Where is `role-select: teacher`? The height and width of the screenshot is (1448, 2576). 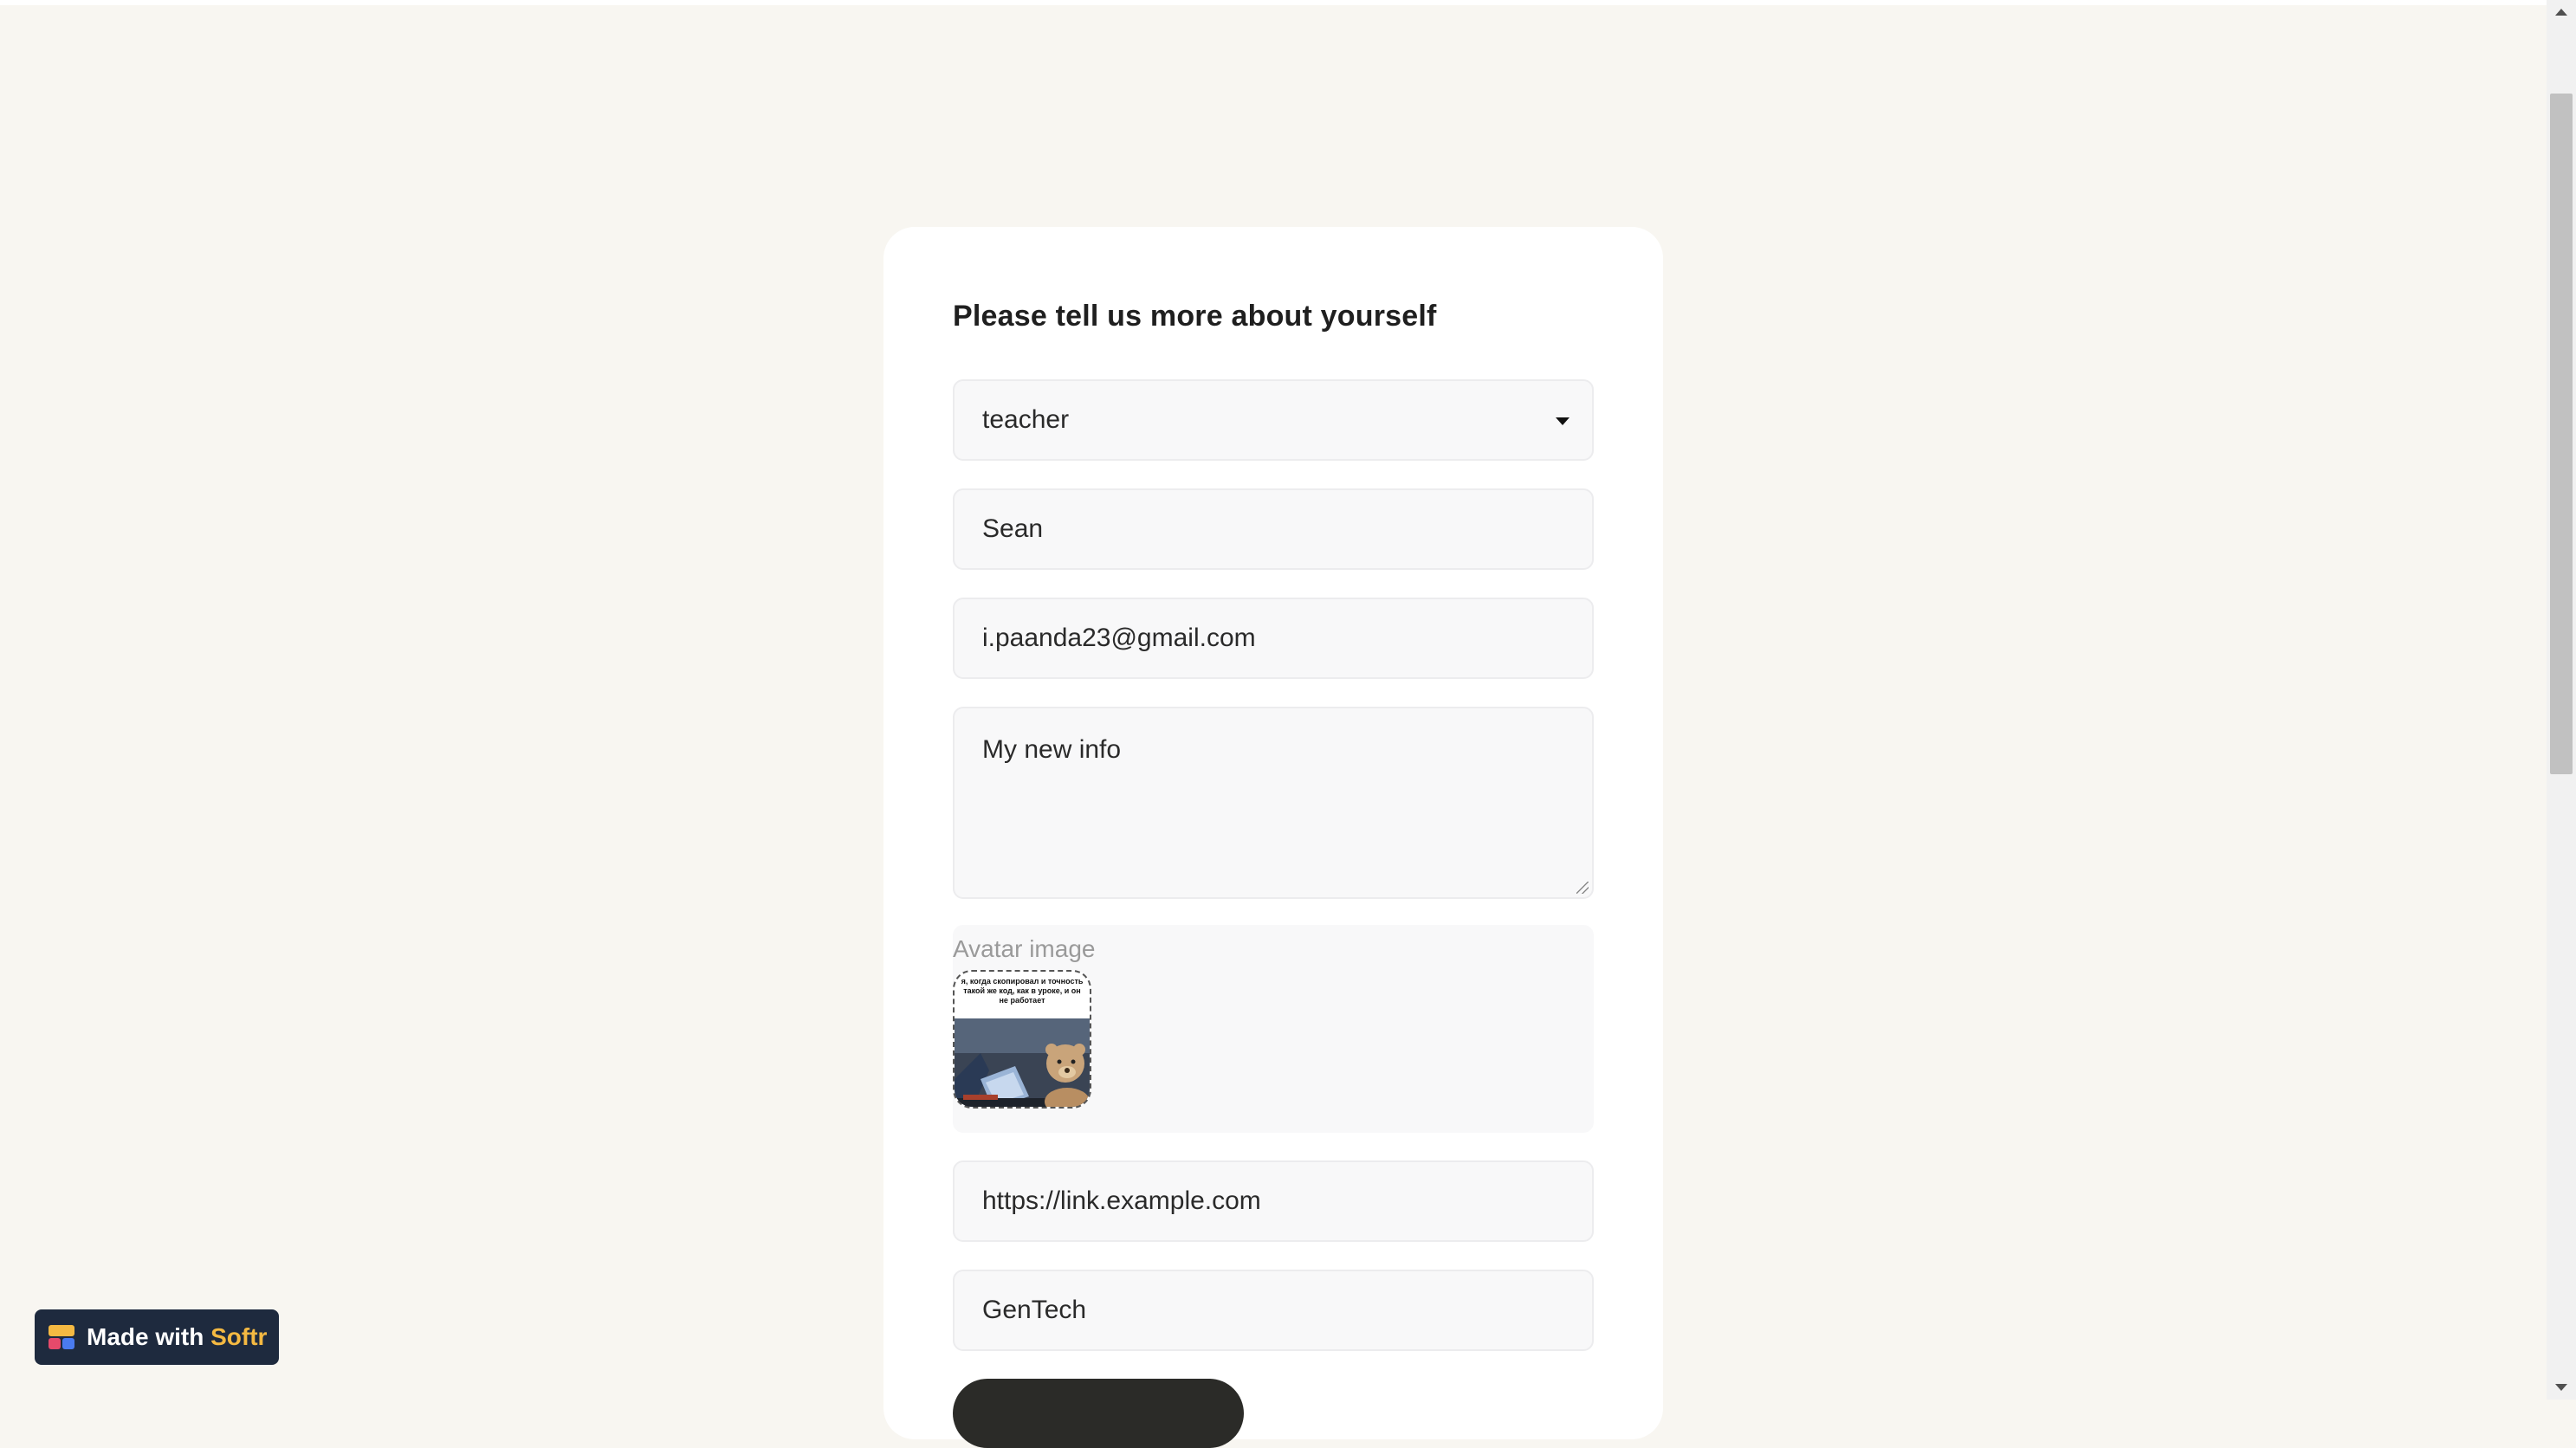 role-select: teacher is located at coordinates (1273, 420).